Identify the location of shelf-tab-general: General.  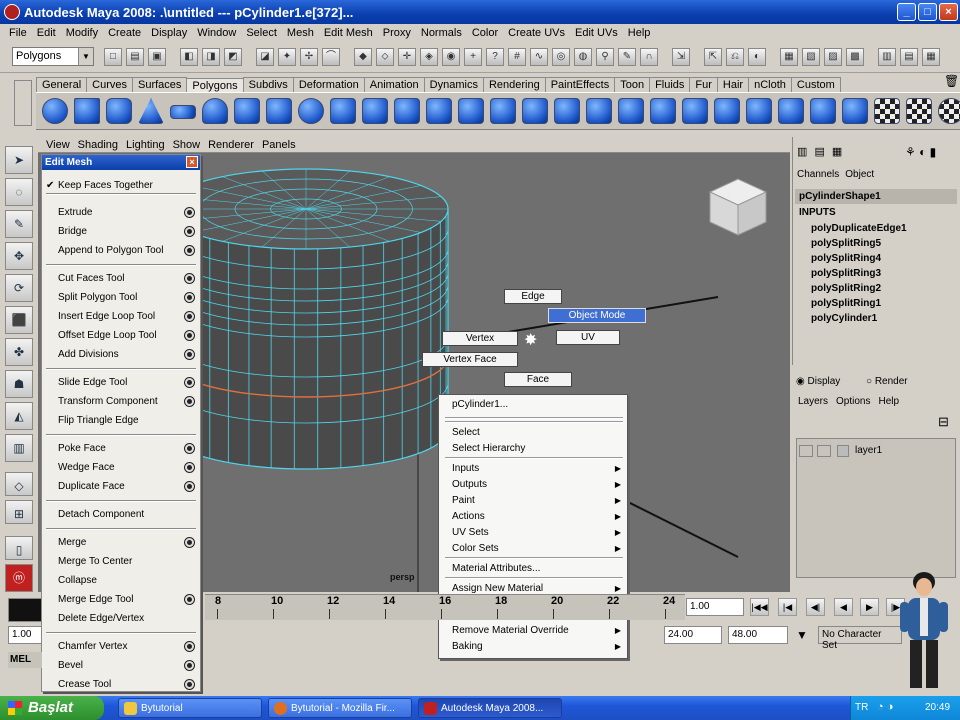
(62, 84).